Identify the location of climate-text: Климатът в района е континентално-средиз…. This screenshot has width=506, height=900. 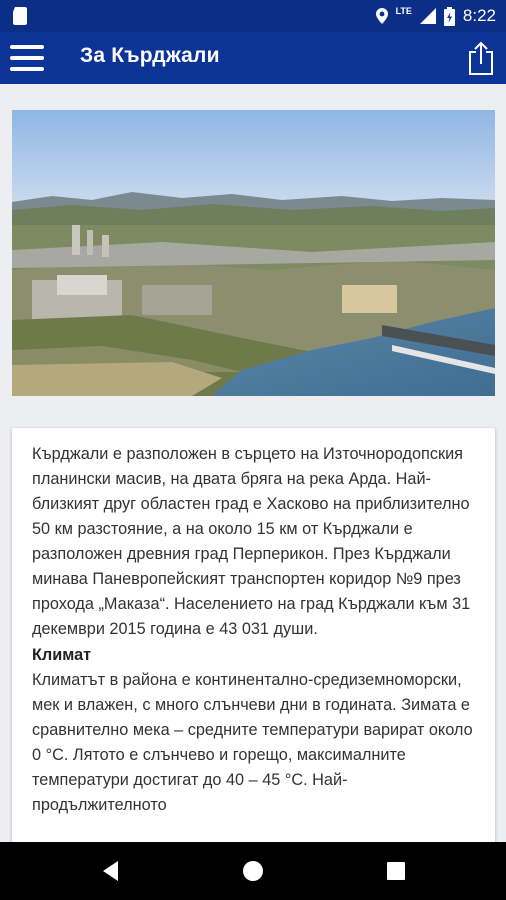
(252, 742).